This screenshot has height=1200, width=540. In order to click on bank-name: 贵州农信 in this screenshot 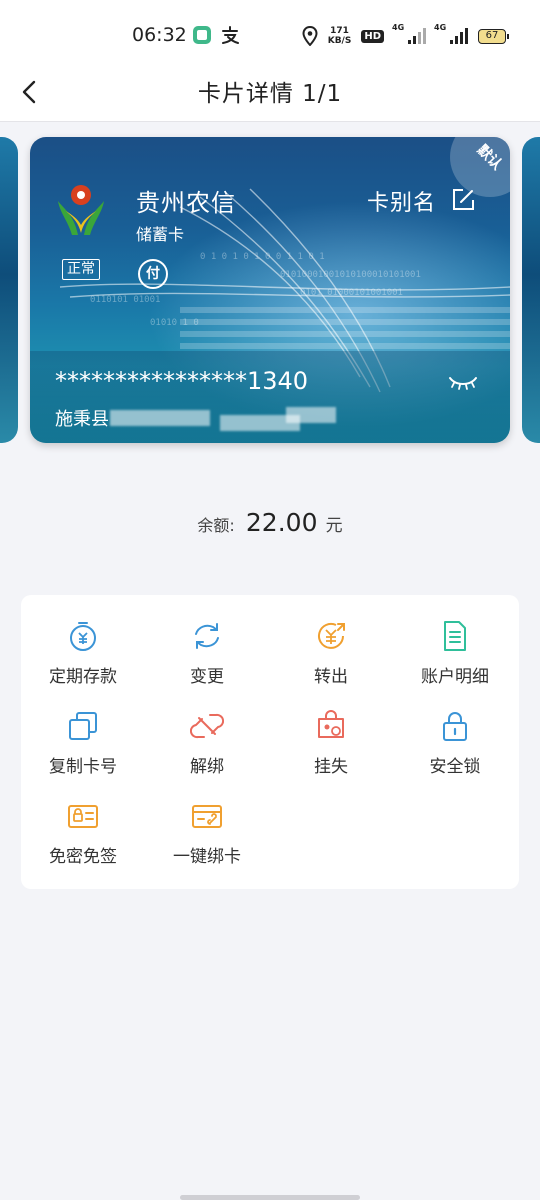, I will do `click(186, 203)`.